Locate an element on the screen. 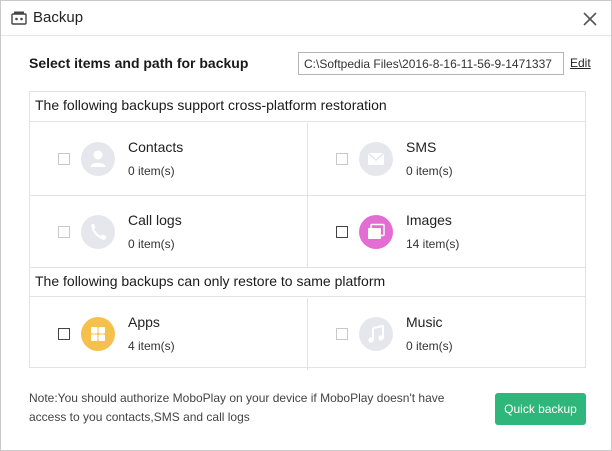  sms-icon is located at coordinates (376, 159).